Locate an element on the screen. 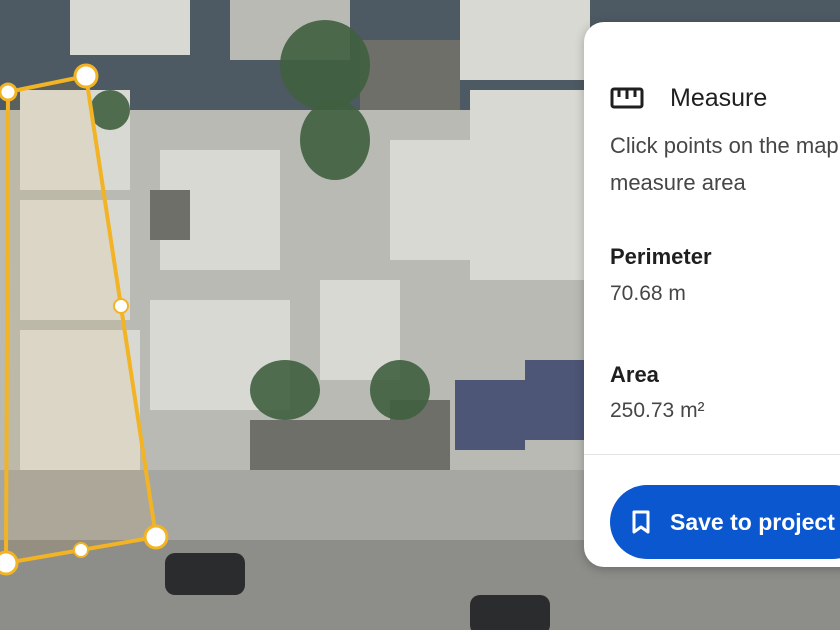 The height and width of the screenshot is (630, 840). divider is located at coordinates (712, 454).